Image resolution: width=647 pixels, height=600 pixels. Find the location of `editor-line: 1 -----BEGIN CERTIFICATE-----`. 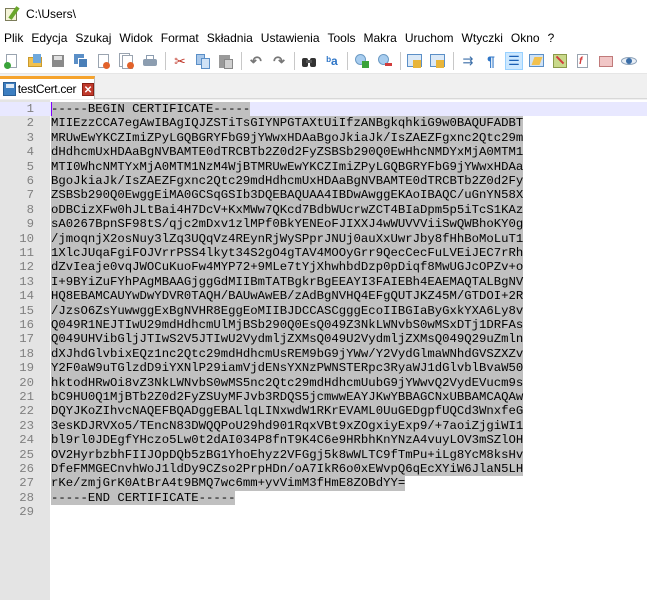

editor-line: 1 -----BEGIN CERTIFICATE----- is located at coordinates (323, 109).